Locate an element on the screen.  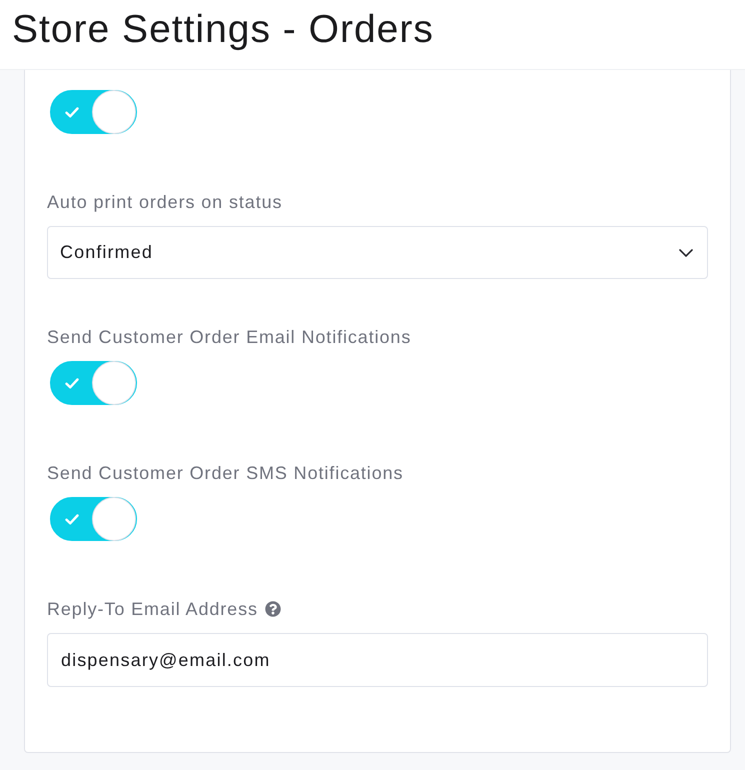
field-label: Send Customer Order SMS Notifications is located at coordinates (225, 473).